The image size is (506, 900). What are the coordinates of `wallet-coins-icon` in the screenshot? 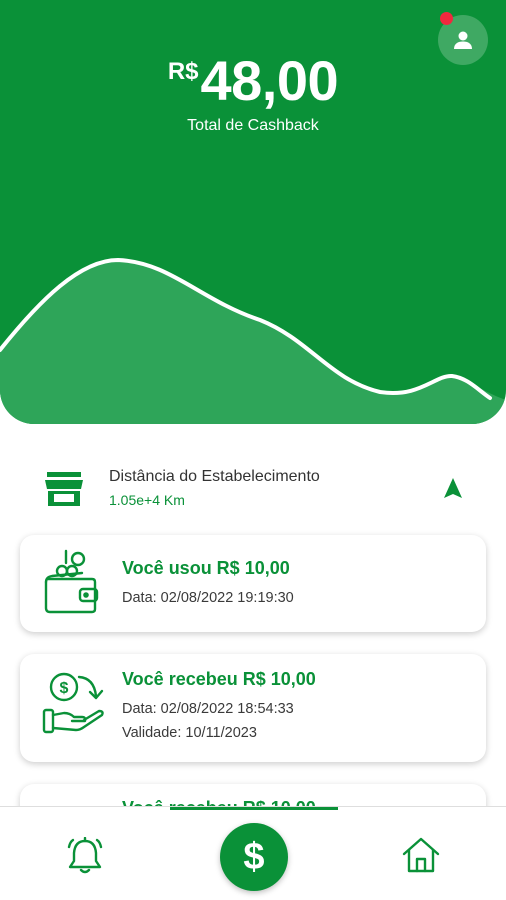 It's located at (71, 581).